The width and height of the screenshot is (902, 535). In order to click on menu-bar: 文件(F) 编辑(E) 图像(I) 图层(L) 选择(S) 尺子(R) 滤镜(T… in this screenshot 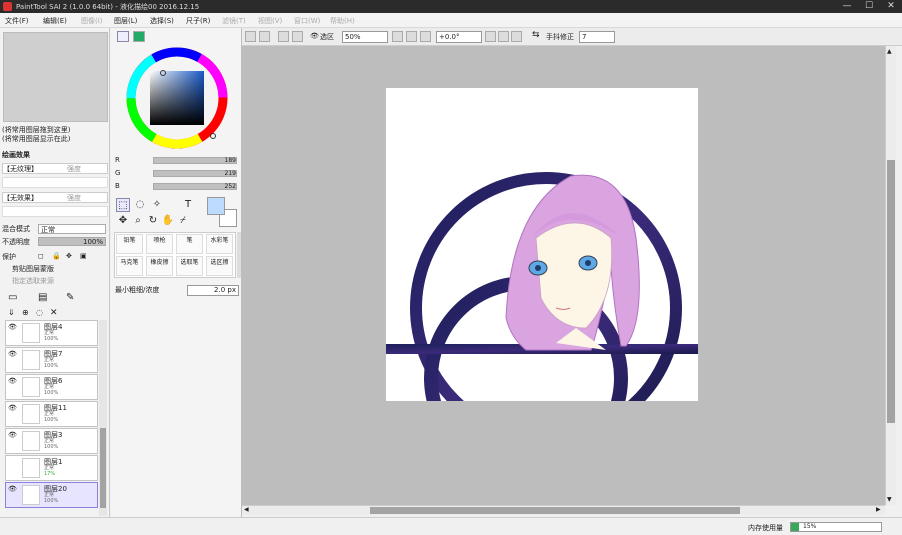, I will do `click(451, 20)`.